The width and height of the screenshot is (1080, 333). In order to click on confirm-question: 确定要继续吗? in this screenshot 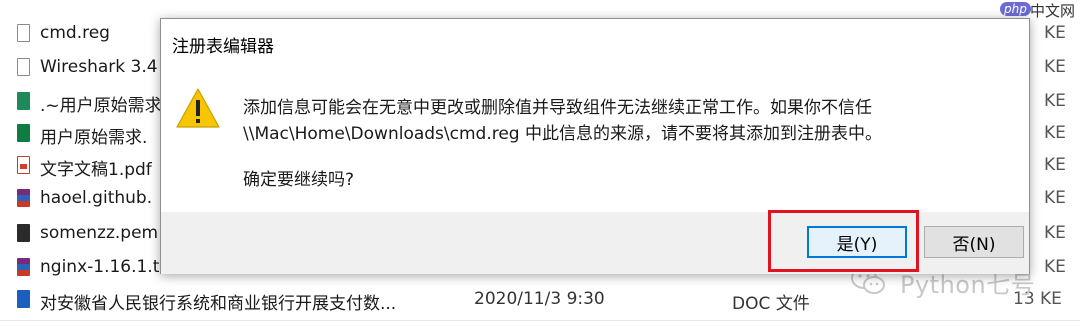, I will do `click(299, 180)`.